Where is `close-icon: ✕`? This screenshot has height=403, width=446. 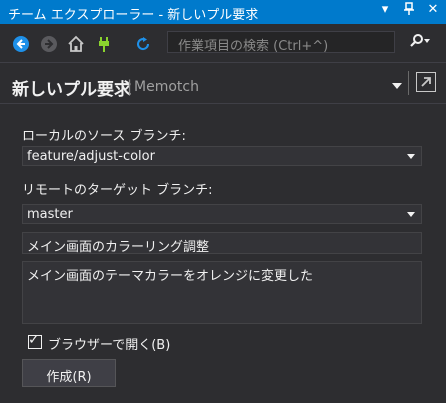
close-icon: ✕ is located at coordinates (433, 11).